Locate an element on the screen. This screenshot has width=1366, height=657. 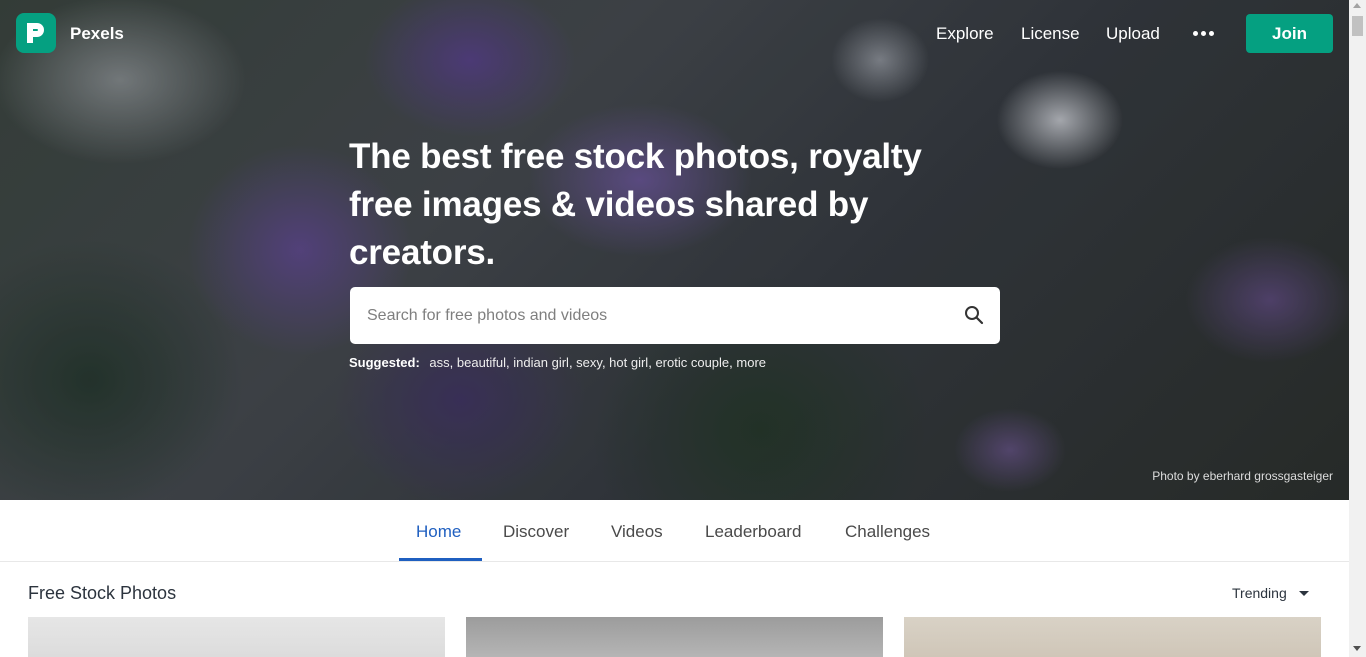
suggested-item: erotic couple is located at coordinates (692, 362).